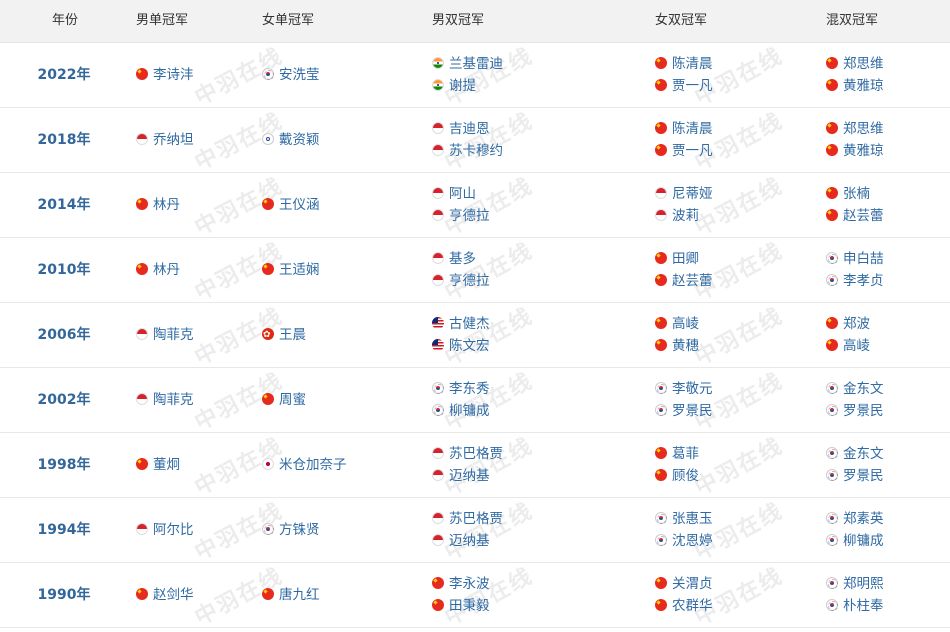 The width and height of the screenshot is (950, 632). I want to click on player-name: 顾俊, so click(685, 476).